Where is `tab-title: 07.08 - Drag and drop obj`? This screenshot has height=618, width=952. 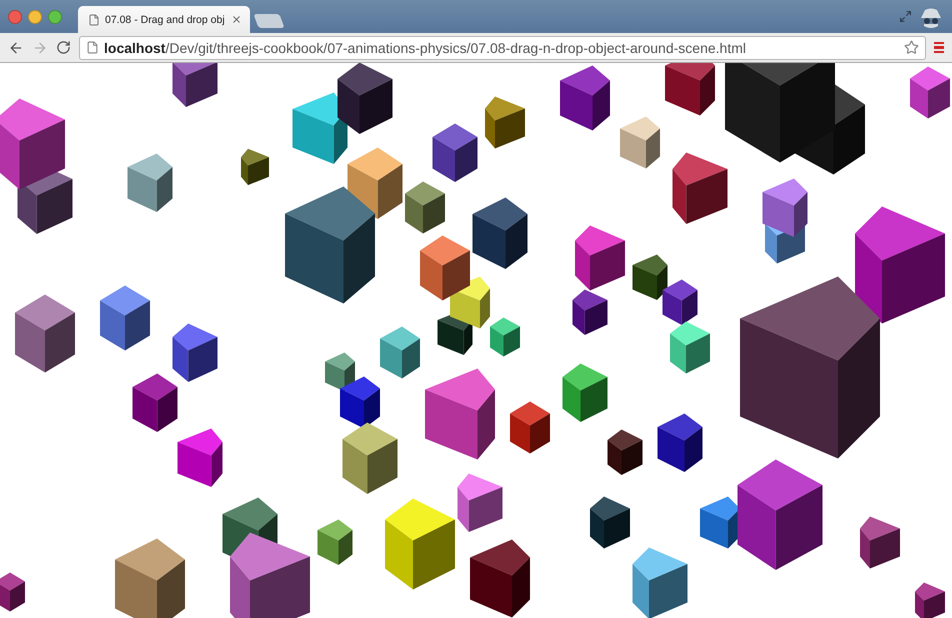 tab-title: 07.08 - Drag and drop obj is located at coordinates (165, 20).